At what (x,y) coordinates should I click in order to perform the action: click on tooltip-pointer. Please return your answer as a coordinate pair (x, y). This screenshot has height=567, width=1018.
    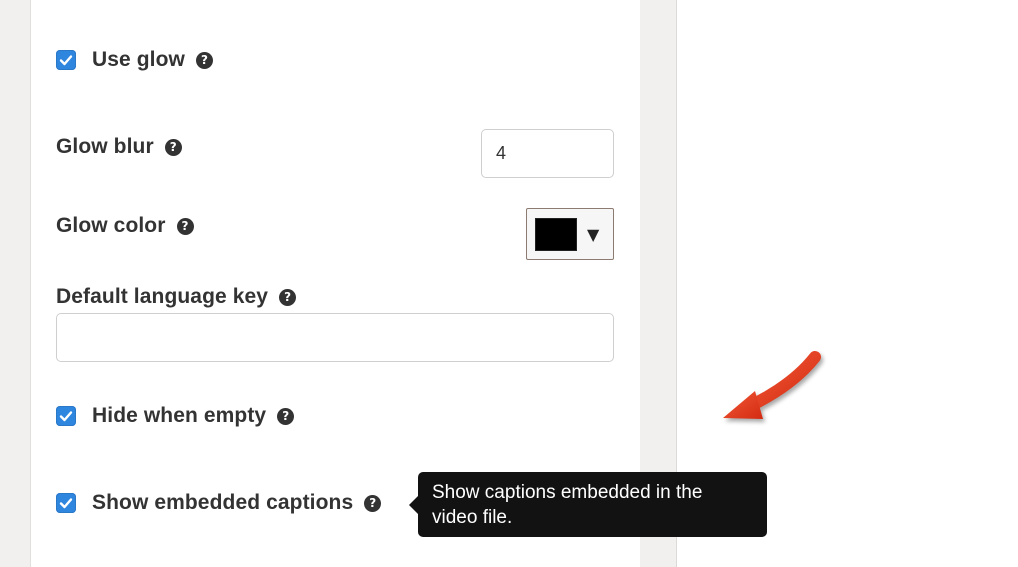
    Looking at the image, I should click on (413, 505).